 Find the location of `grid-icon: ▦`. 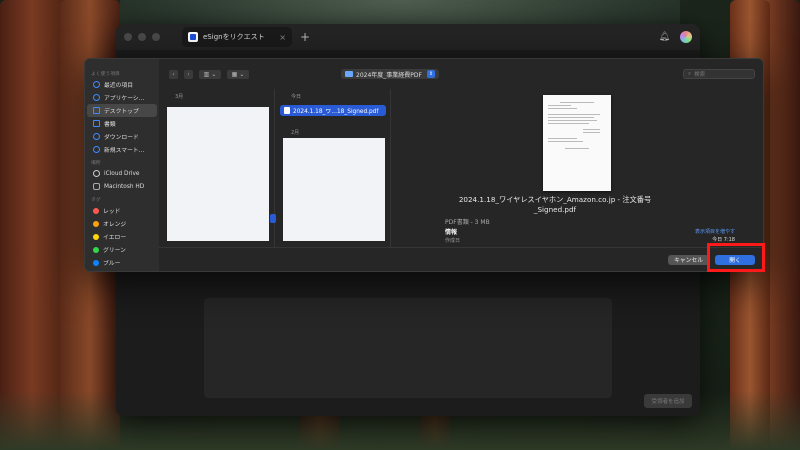

grid-icon: ▦ is located at coordinates (234, 74).